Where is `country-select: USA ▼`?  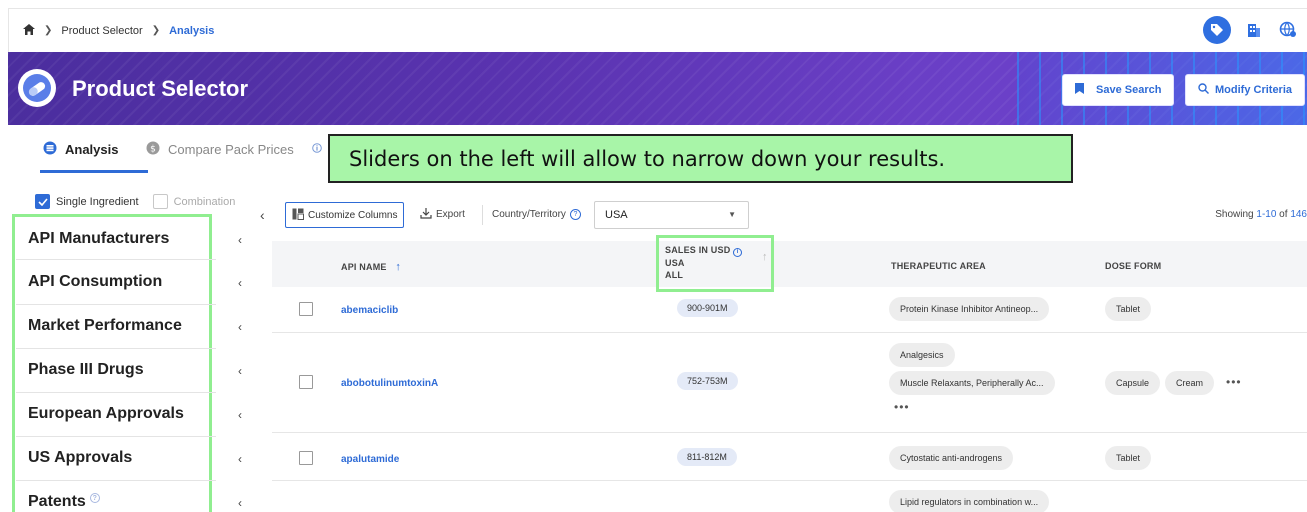
country-select: USA ▼ is located at coordinates (671, 215).